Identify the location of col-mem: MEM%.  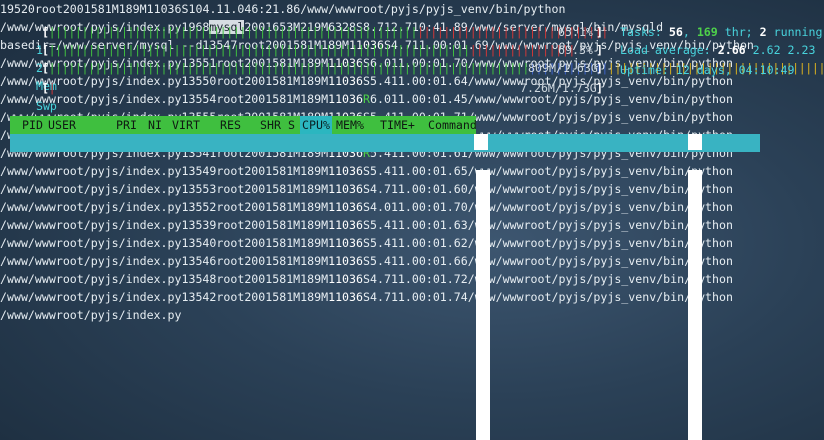
(350, 125).